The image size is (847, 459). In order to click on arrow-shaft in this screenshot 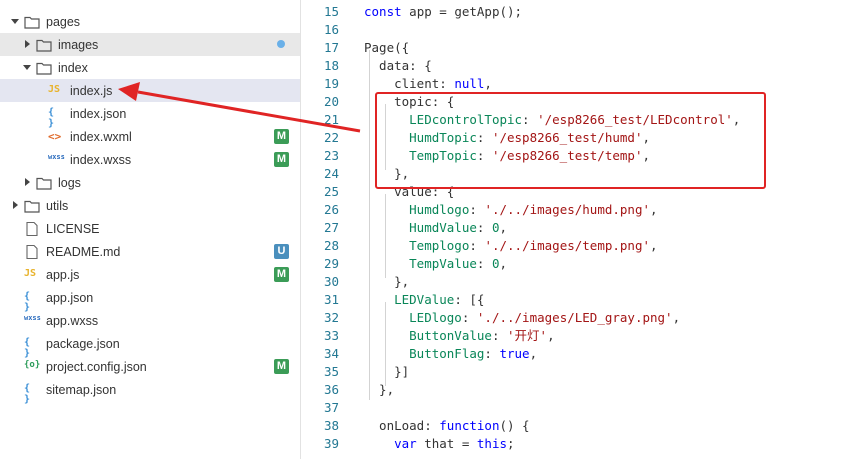, I will do `click(249, 111)`.